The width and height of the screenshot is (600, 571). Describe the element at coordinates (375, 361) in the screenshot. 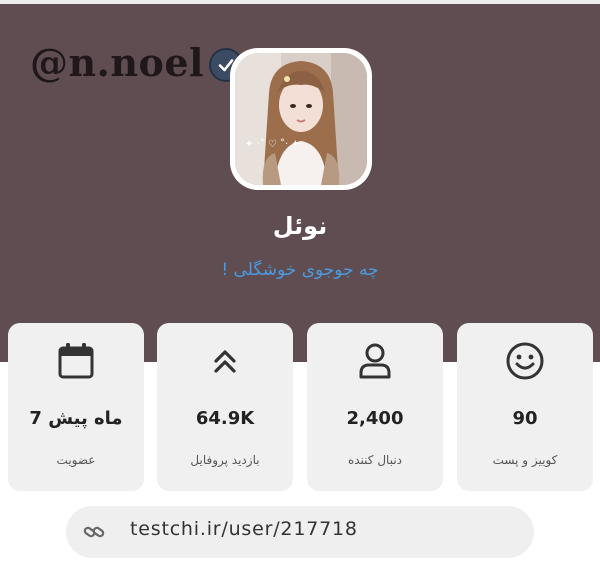

I see `person-icon` at that location.